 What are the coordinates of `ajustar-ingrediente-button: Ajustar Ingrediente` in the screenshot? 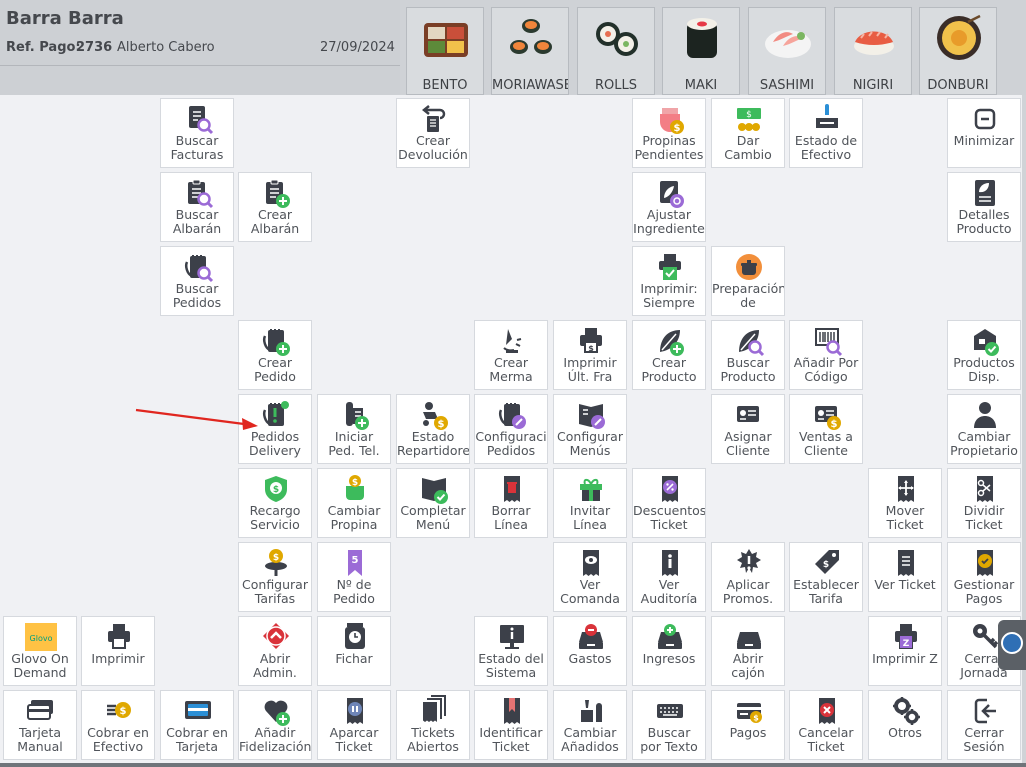 It's located at (669, 207).